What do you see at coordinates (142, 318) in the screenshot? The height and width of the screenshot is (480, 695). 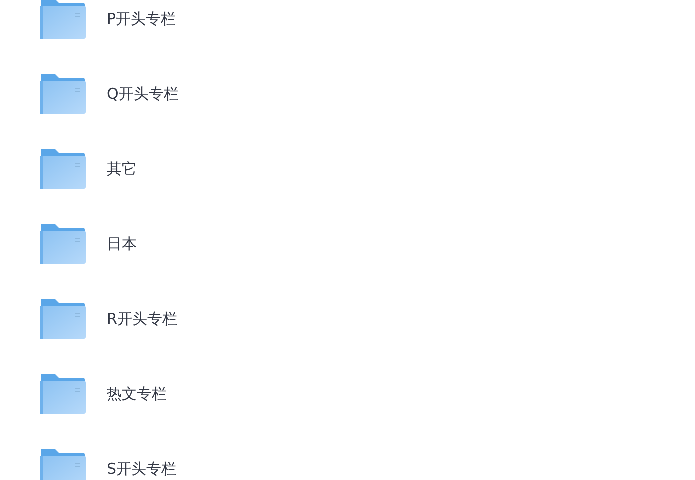 I see `folder-name: R开头专栏` at bounding box center [142, 318].